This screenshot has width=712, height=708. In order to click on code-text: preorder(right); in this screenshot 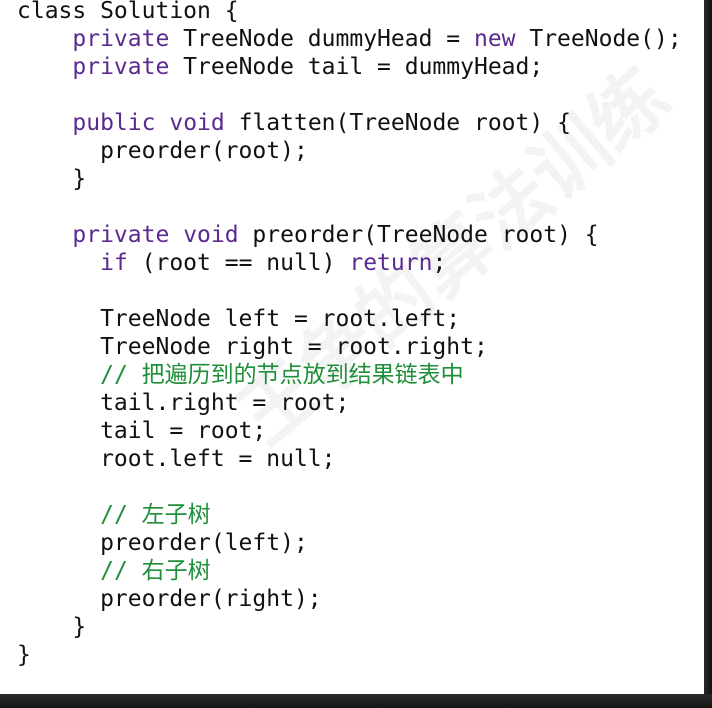, I will do `click(169, 599)`.